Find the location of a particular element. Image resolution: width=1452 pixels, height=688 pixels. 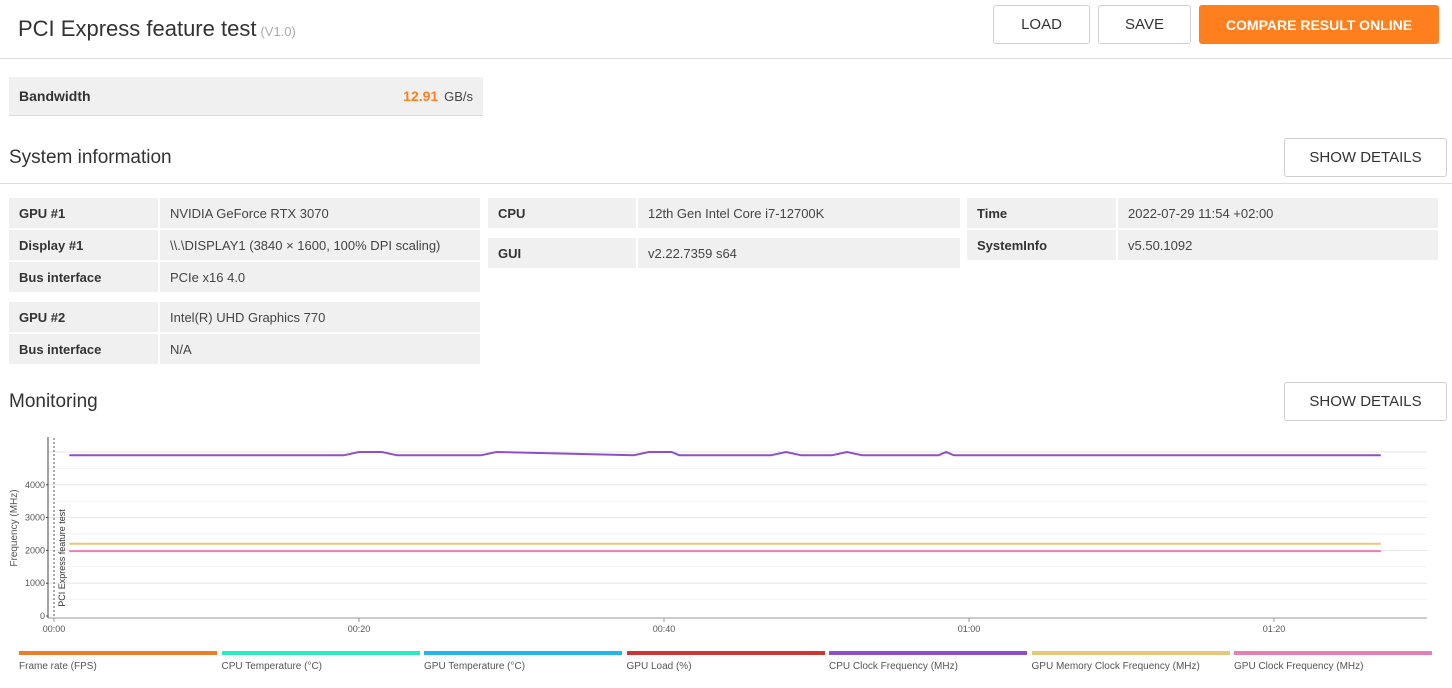

legend-item: GPU Temperature (°C) is located at coordinates (523, 666).